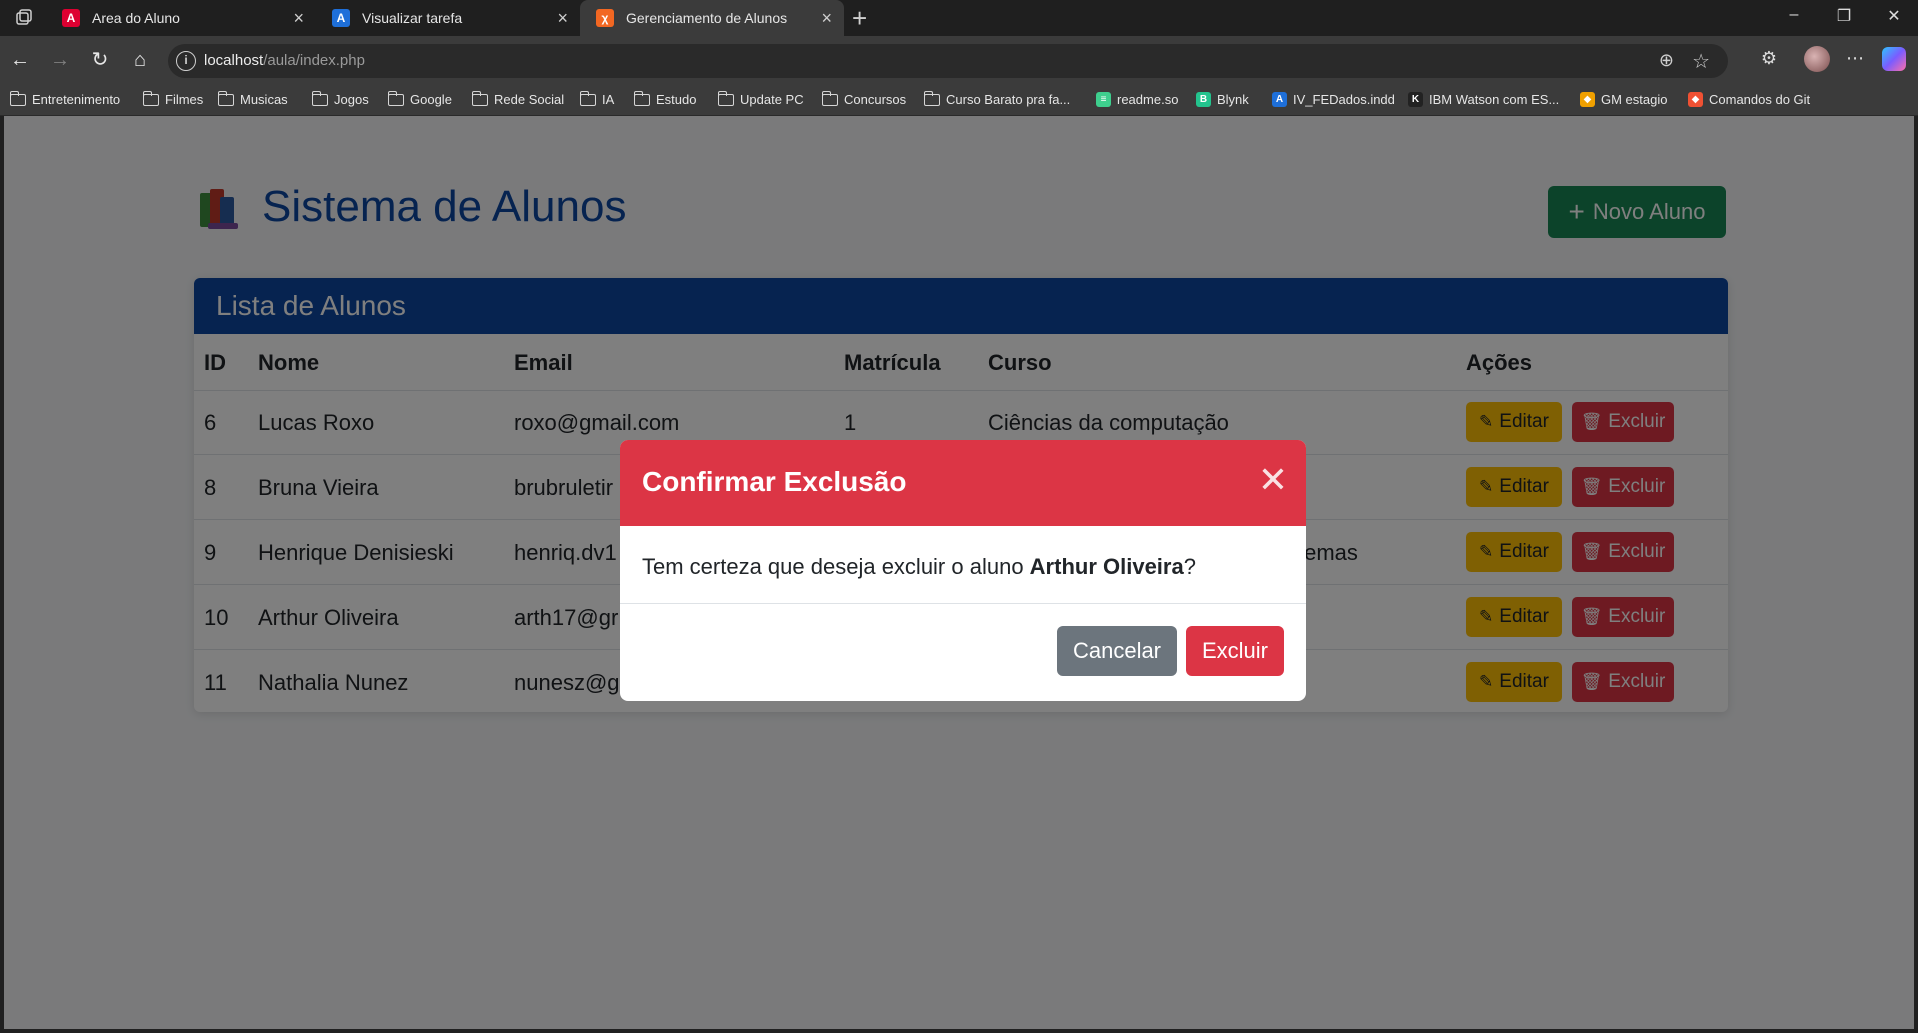  What do you see at coordinates (605, 18) in the screenshot?
I see `xampp-icon: χ` at bounding box center [605, 18].